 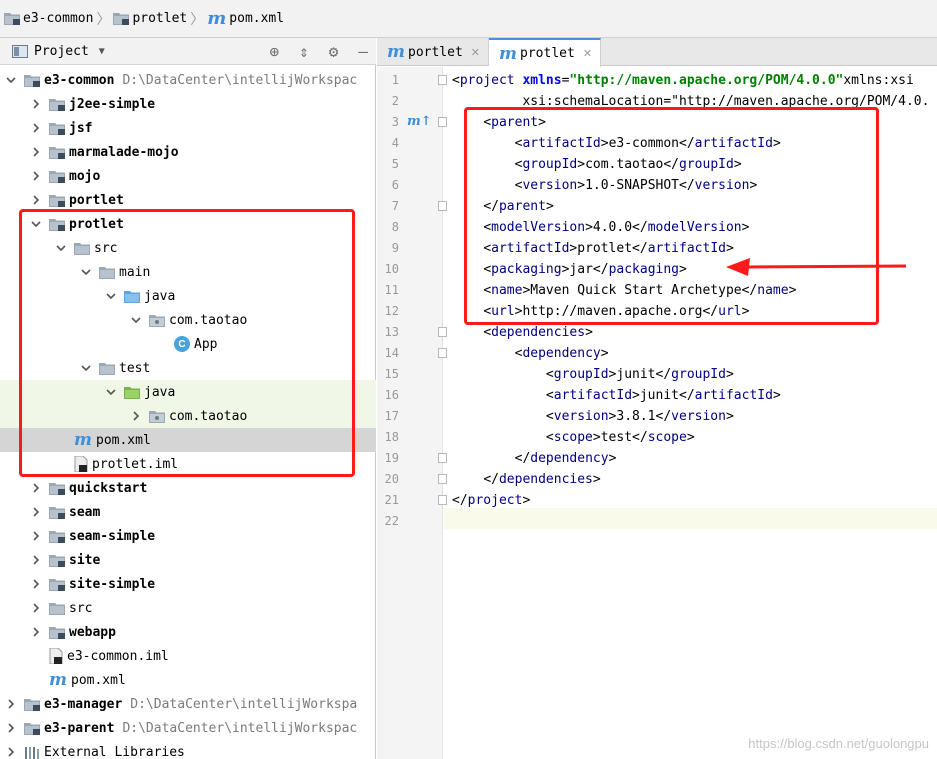 What do you see at coordinates (112, 104) in the screenshot?
I see `tree-item-label: j2ee-simple` at bounding box center [112, 104].